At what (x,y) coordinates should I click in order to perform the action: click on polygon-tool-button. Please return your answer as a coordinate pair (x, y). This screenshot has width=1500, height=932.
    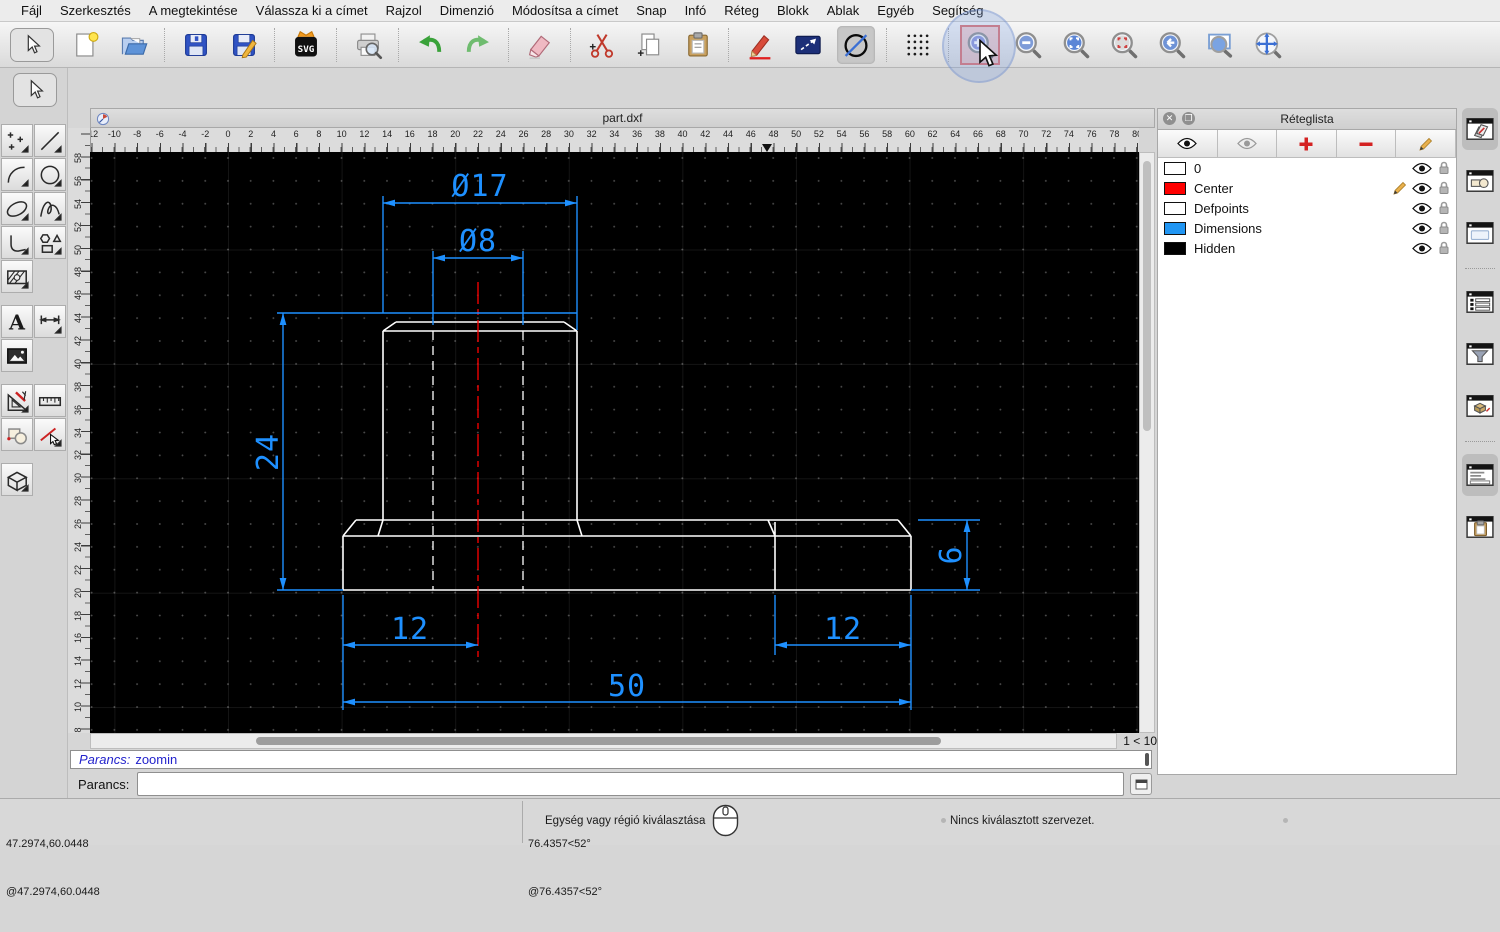
    Looking at the image, I should click on (50, 242).